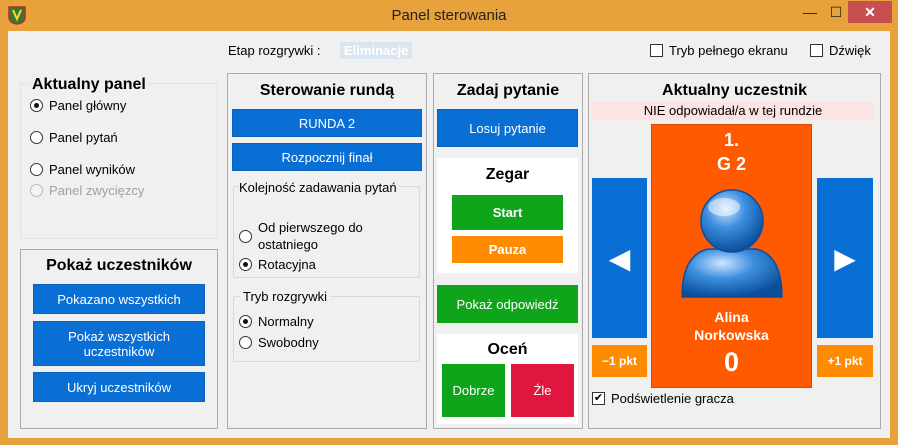 This screenshot has height=445, width=898. I want to click on close-icon: ✕, so click(870, 12).